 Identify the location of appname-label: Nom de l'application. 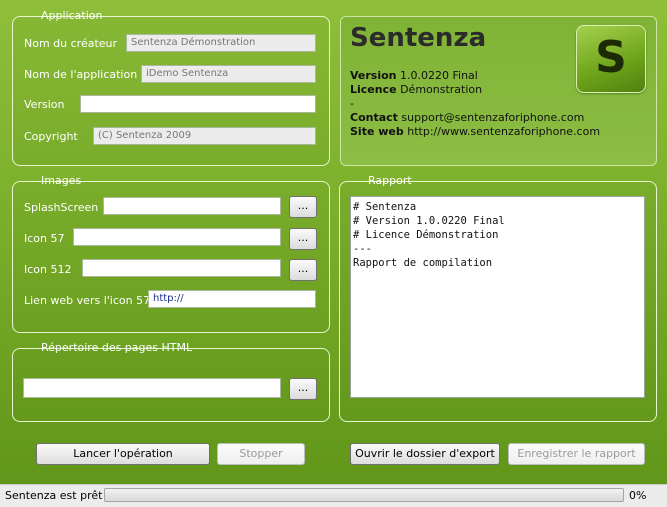
(81, 74).